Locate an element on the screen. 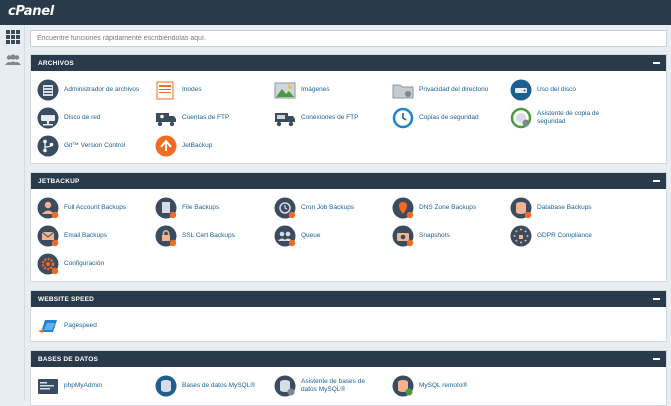  jetbackup-link: JetBackup is located at coordinates (183, 146).